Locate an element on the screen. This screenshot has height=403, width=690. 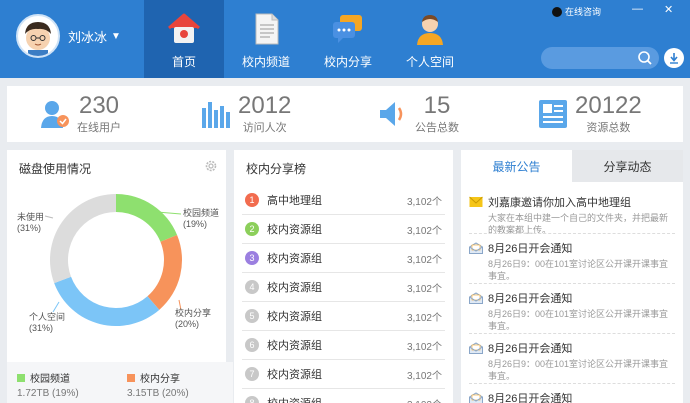
notice-item: 刘嘉康邀请你加入高中地理组 大家在本组中建一个自己的文件夹，并把最新的教案都上传。 is located at coordinates (572, 215).